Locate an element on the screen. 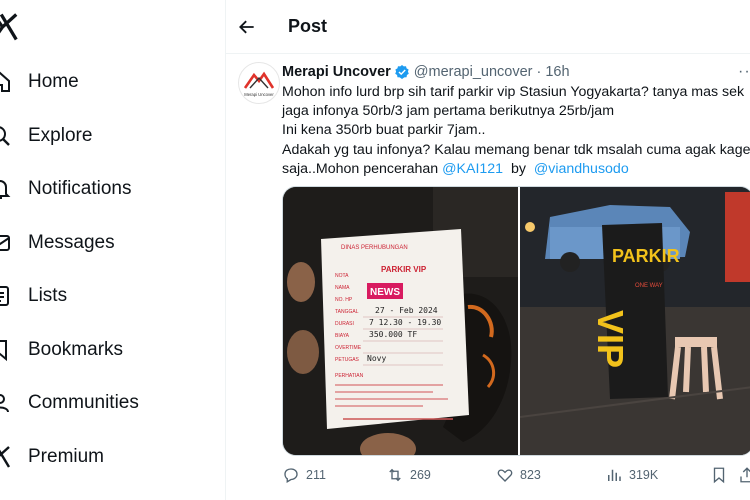 The width and height of the screenshot is (750, 500). author-handle: @merapi_uncover is located at coordinates (473, 72).